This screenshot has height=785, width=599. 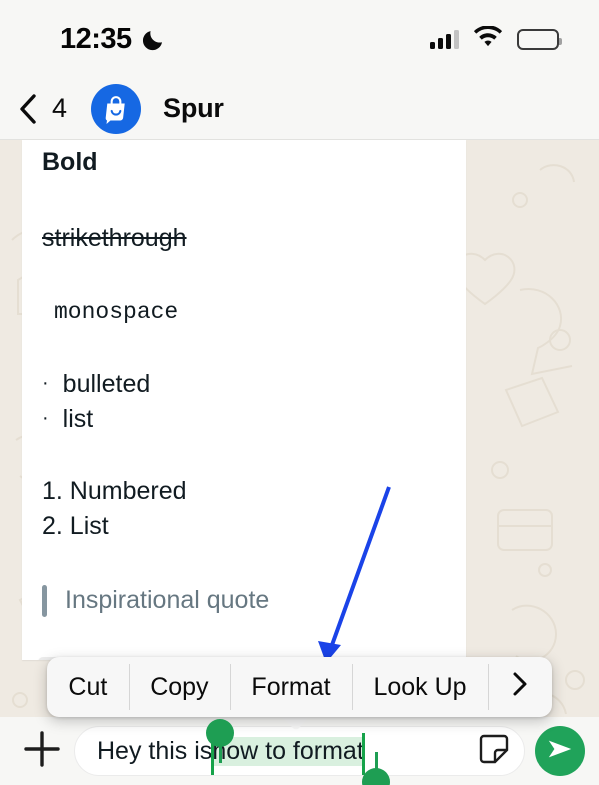 I want to click on selection-handle-end, so click(x=376, y=768).